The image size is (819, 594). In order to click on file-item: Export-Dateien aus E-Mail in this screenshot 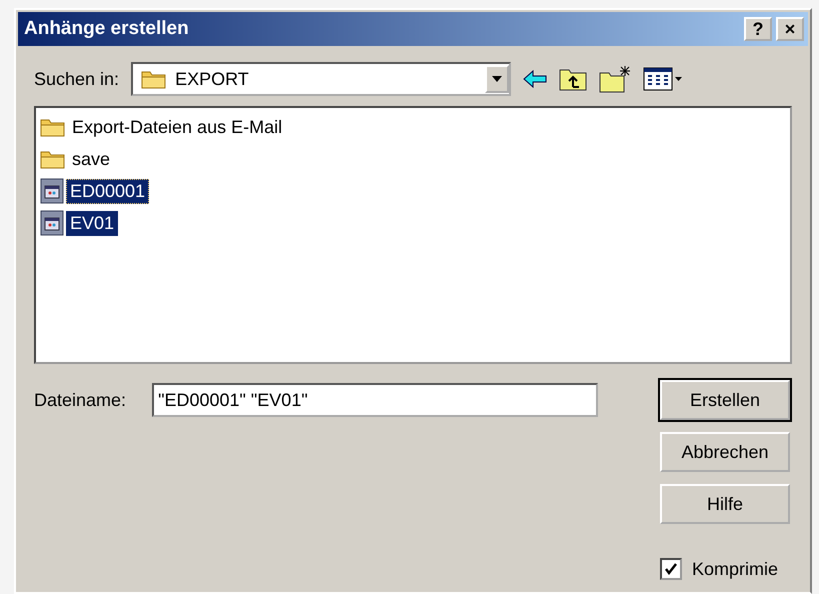, I will do `click(177, 127)`.